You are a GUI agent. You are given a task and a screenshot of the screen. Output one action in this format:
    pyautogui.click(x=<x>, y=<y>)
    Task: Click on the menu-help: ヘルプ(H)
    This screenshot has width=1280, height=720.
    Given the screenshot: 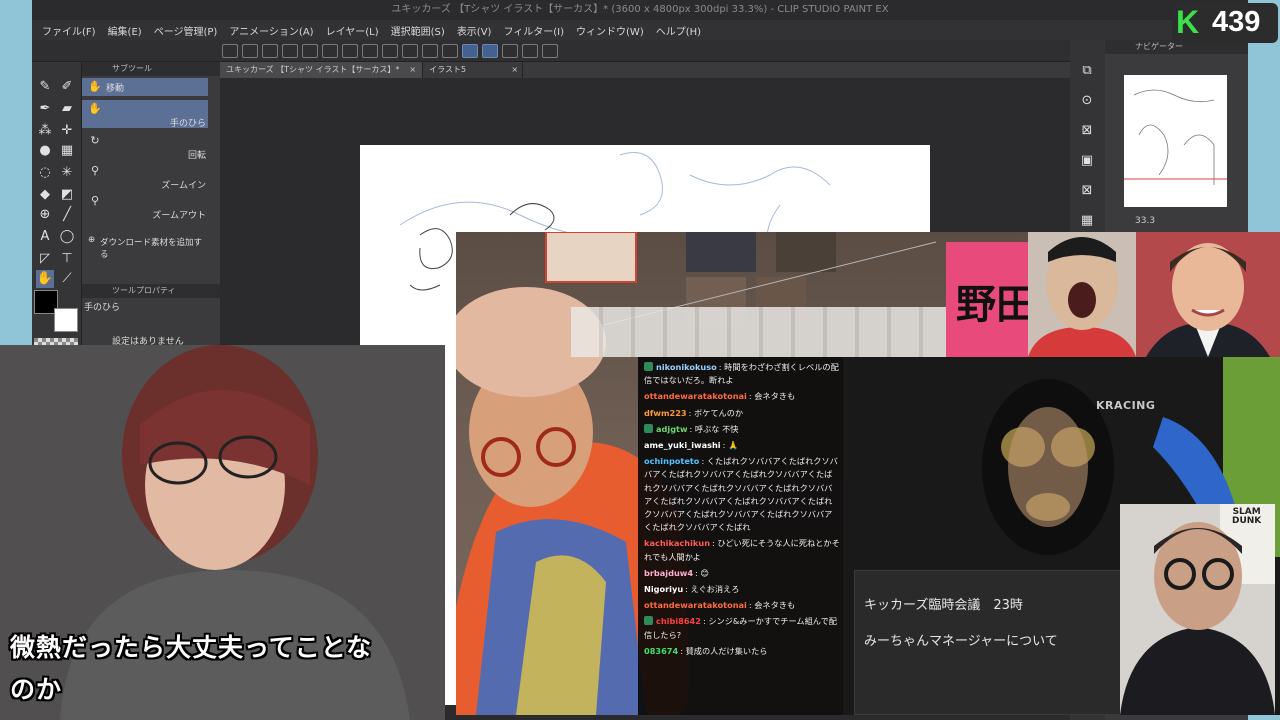 What is the action you would take?
    pyautogui.click(x=678, y=30)
    